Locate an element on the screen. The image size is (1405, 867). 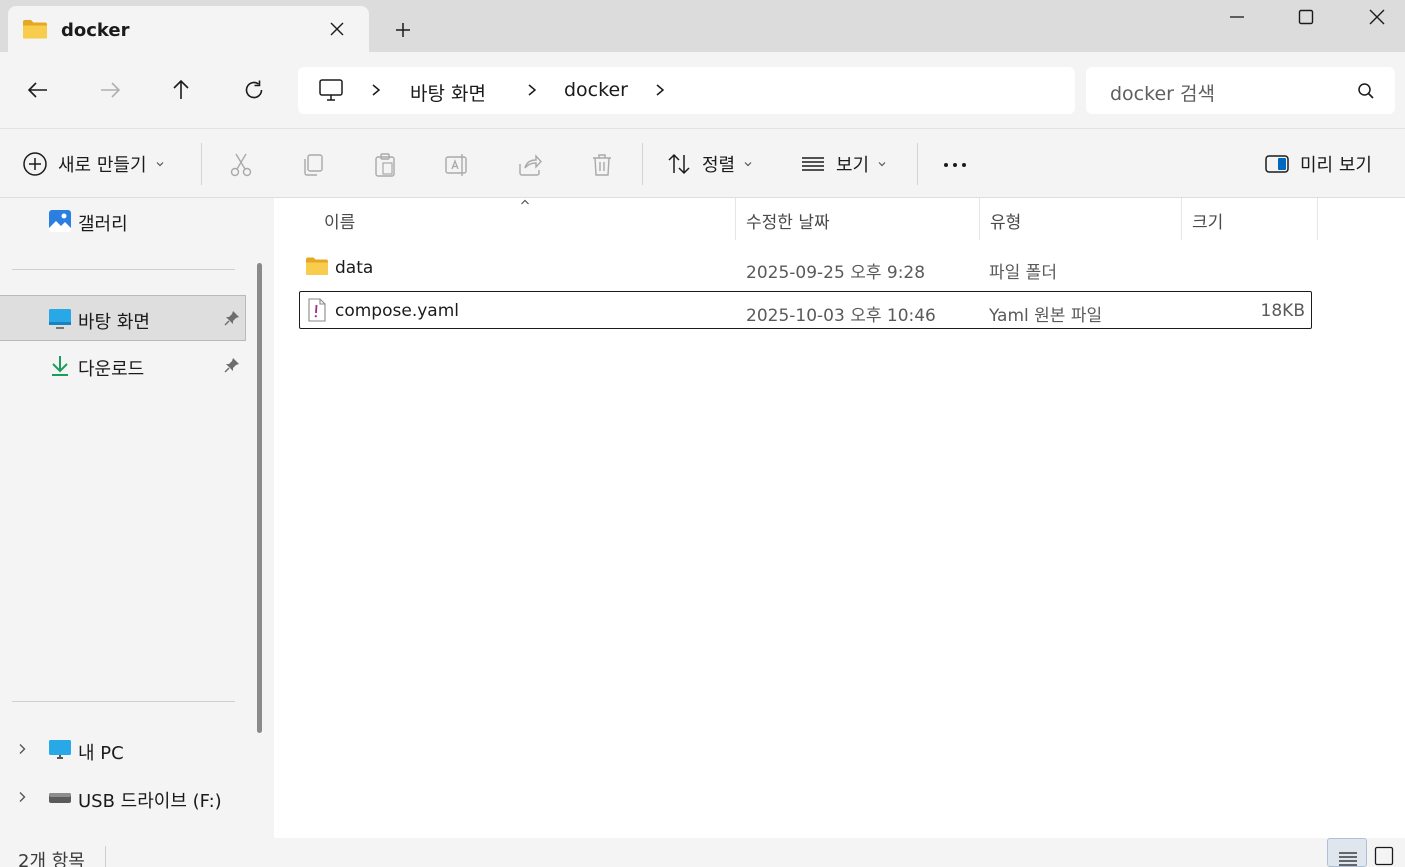
copy-icon is located at coordinates (313, 165).